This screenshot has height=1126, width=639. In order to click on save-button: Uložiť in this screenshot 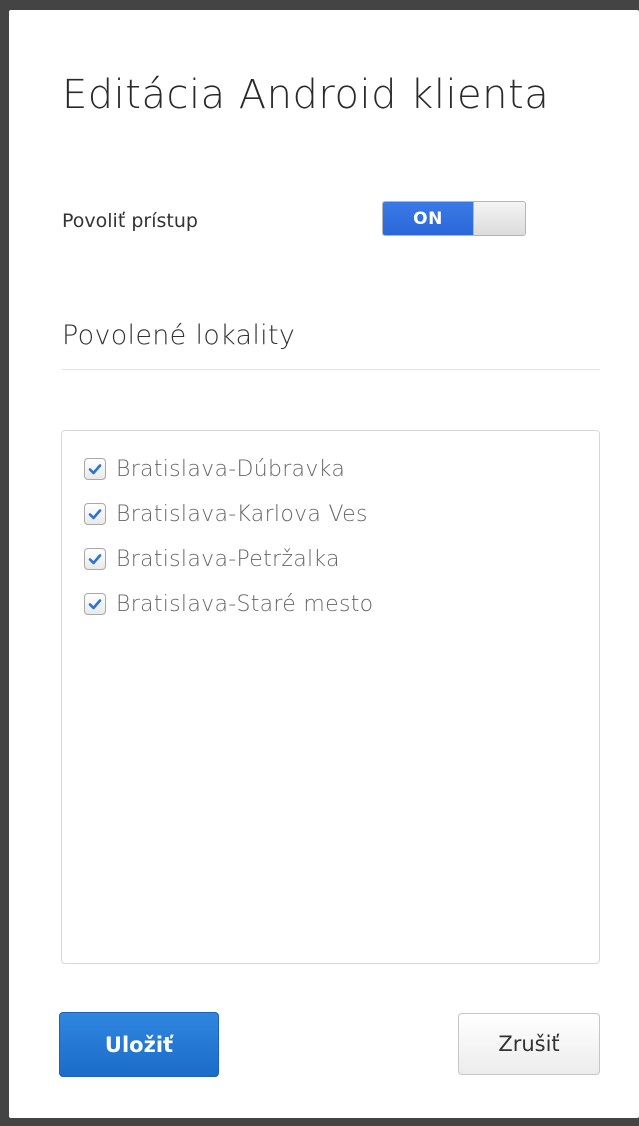, I will do `click(139, 1044)`.